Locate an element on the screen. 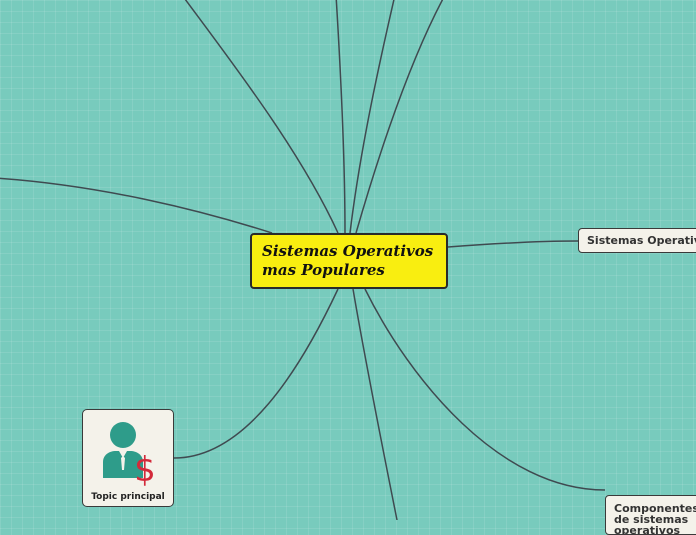 This screenshot has width=696, height=535. dollar-symbol: $ is located at coordinates (145, 470).